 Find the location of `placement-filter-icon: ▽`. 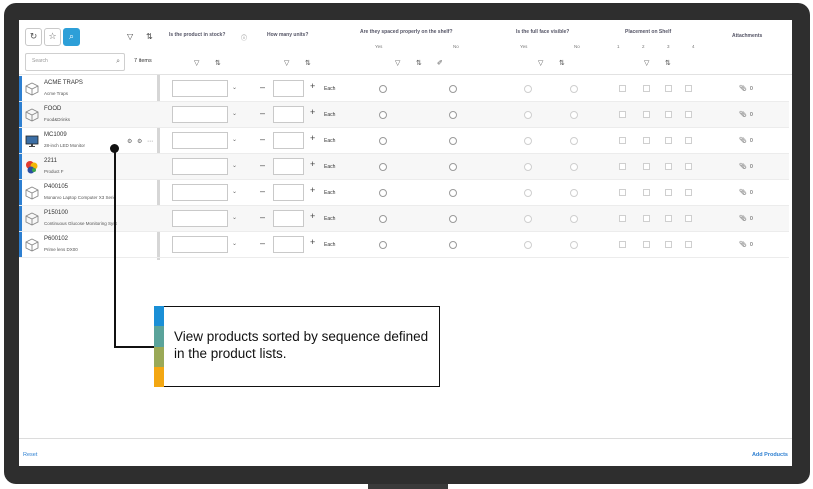

placement-filter-icon: ▽ is located at coordinates (646, 63).